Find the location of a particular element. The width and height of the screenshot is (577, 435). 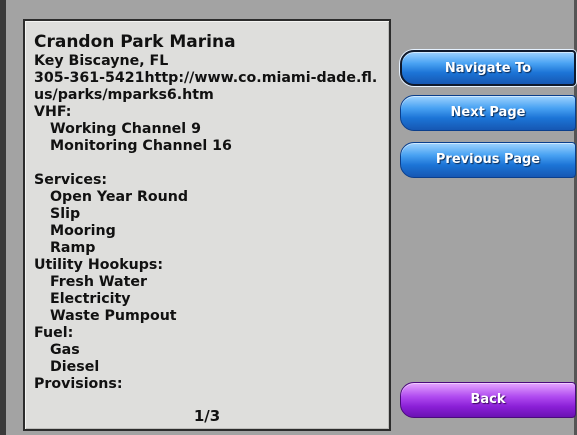

marina-location: Key Biscayne, FL is located at coordinates (101, 61).